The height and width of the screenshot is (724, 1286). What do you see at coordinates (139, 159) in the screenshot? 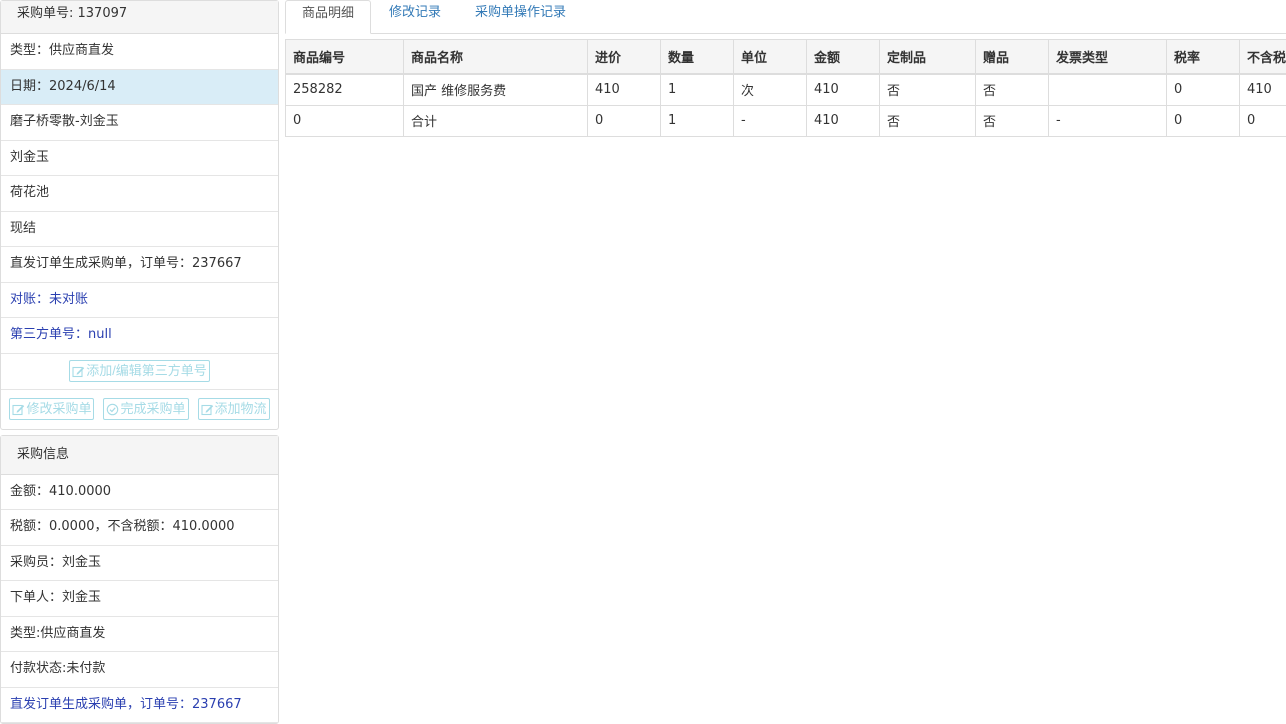
I see `contact-person: 刘金玉` at bounding box center [139, 159].